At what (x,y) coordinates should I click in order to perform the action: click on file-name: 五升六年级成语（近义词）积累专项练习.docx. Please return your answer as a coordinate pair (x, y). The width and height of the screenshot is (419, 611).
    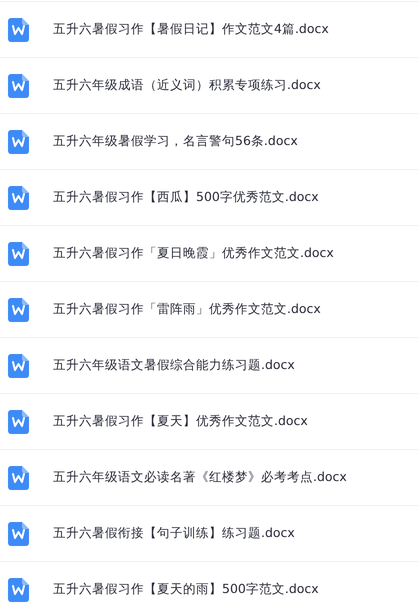
    Looking at the image, I should click on (187, 85).